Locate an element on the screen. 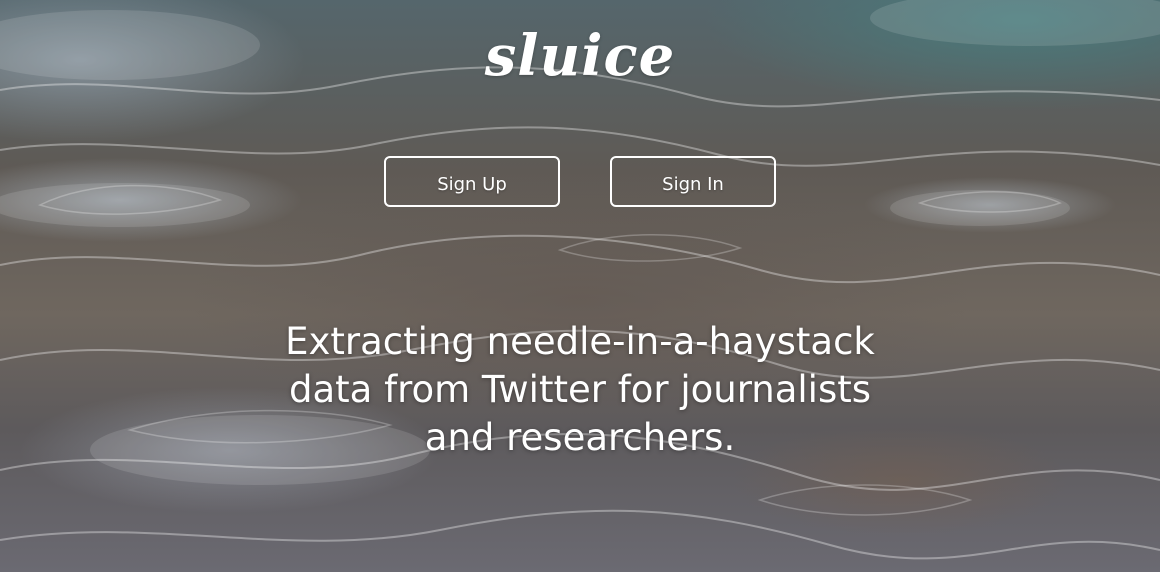 This screenshot has width=1160, height=572. tagline-line-3: and researchers. is located at coordinates (580, 437).